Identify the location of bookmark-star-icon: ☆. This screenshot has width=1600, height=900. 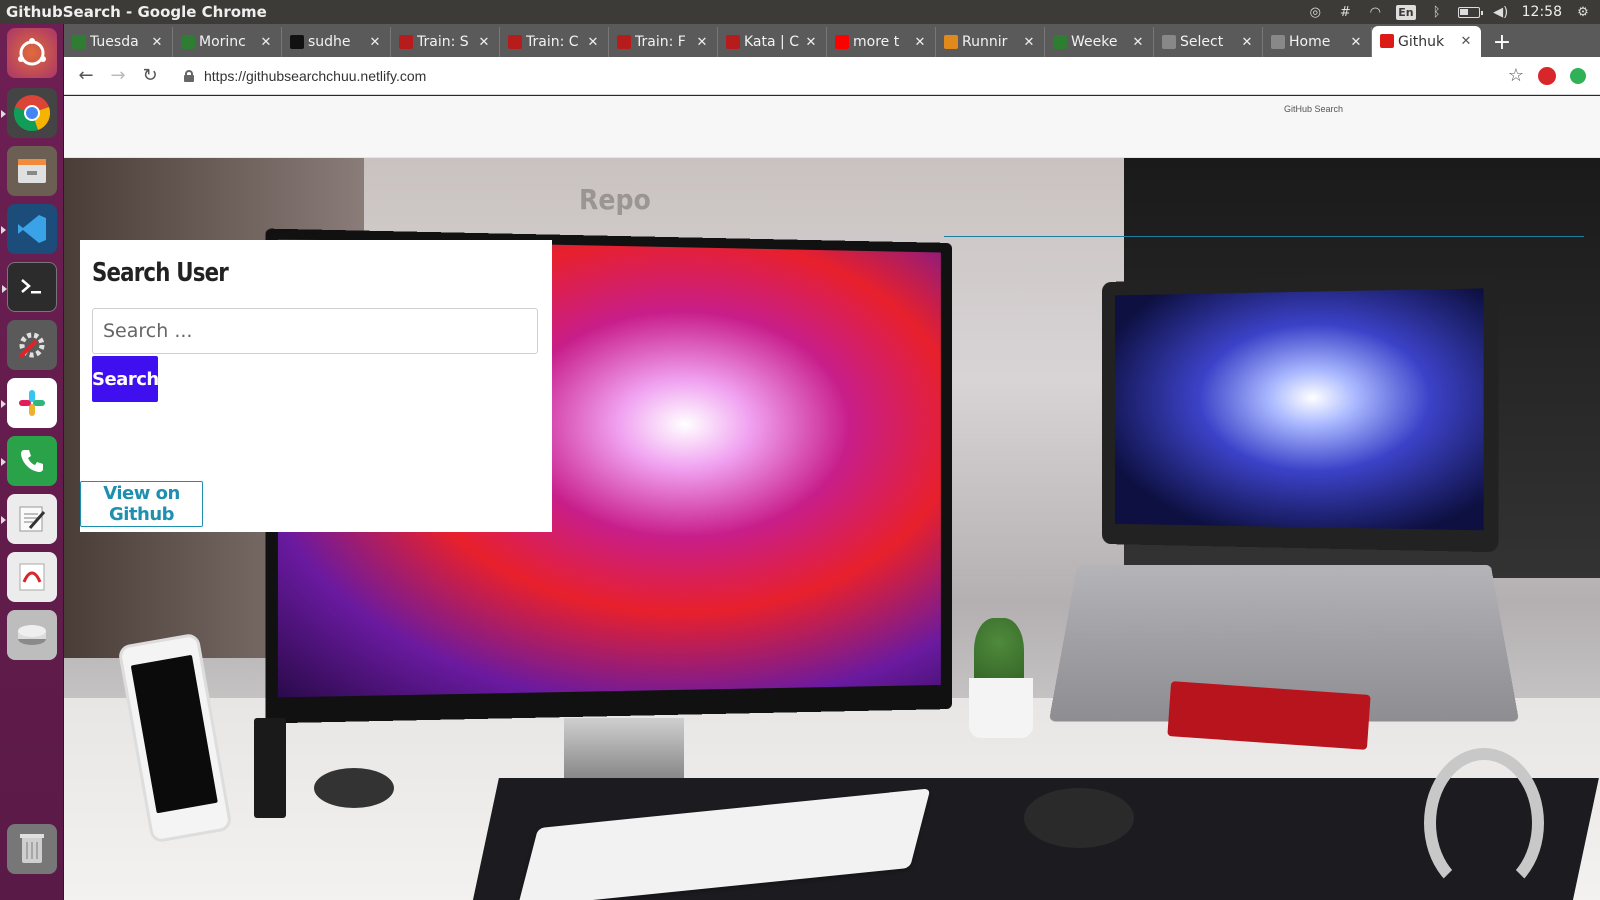
(1516, 75).